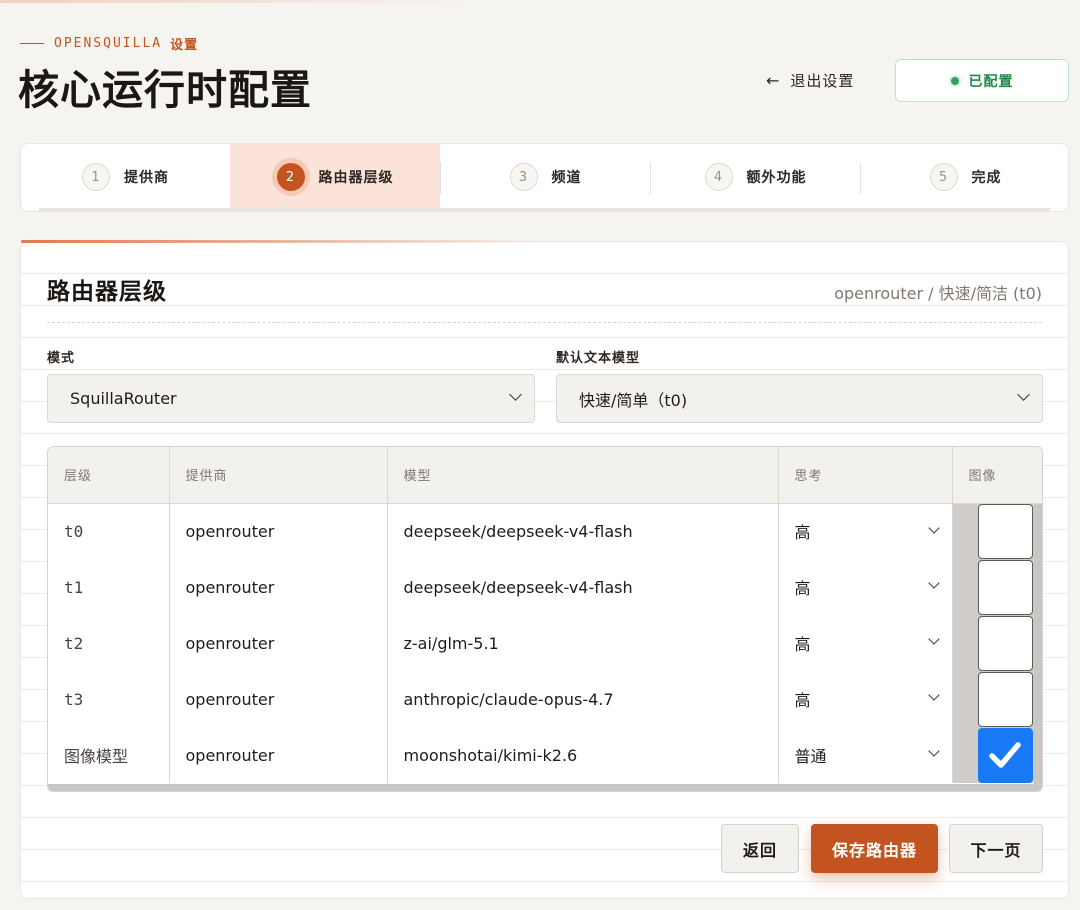 The width and height of the screenshot is (1080, 910). I want to click on column-header-provider: 提供商, so click(278, 475).